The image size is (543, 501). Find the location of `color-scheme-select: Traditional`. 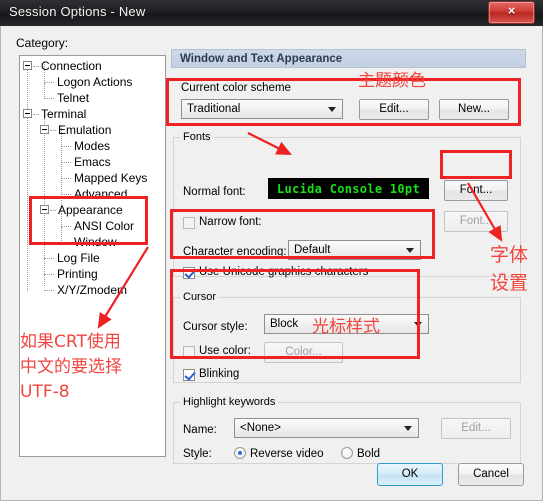

color-scheme-select: Traditional is located at coordinates (262, 109).